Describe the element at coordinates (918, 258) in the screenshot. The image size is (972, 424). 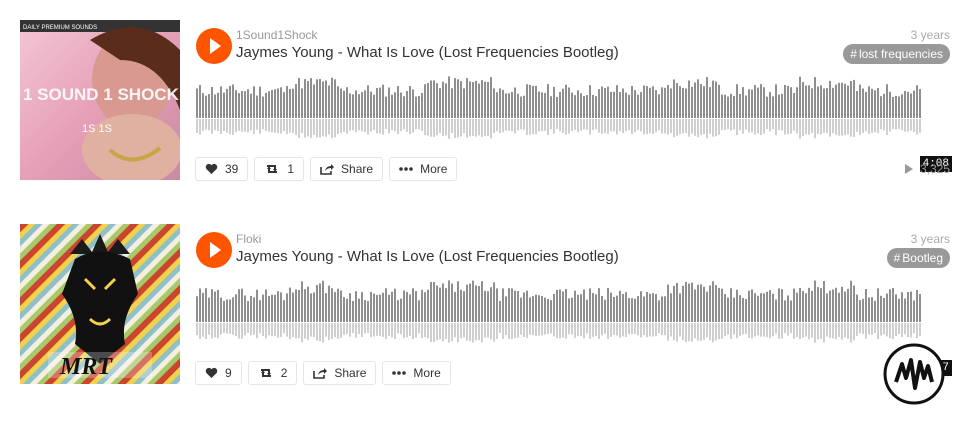
I see `genre-tag: # Bootleg` at that location.